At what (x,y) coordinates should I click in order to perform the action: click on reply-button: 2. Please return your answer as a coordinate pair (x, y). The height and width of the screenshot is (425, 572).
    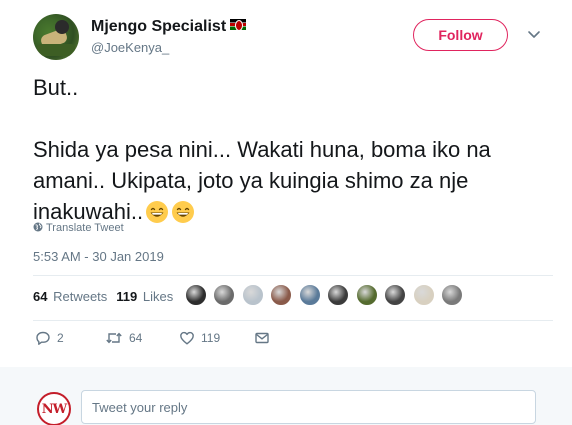
    Looking at the image, I should click on (49, 339).